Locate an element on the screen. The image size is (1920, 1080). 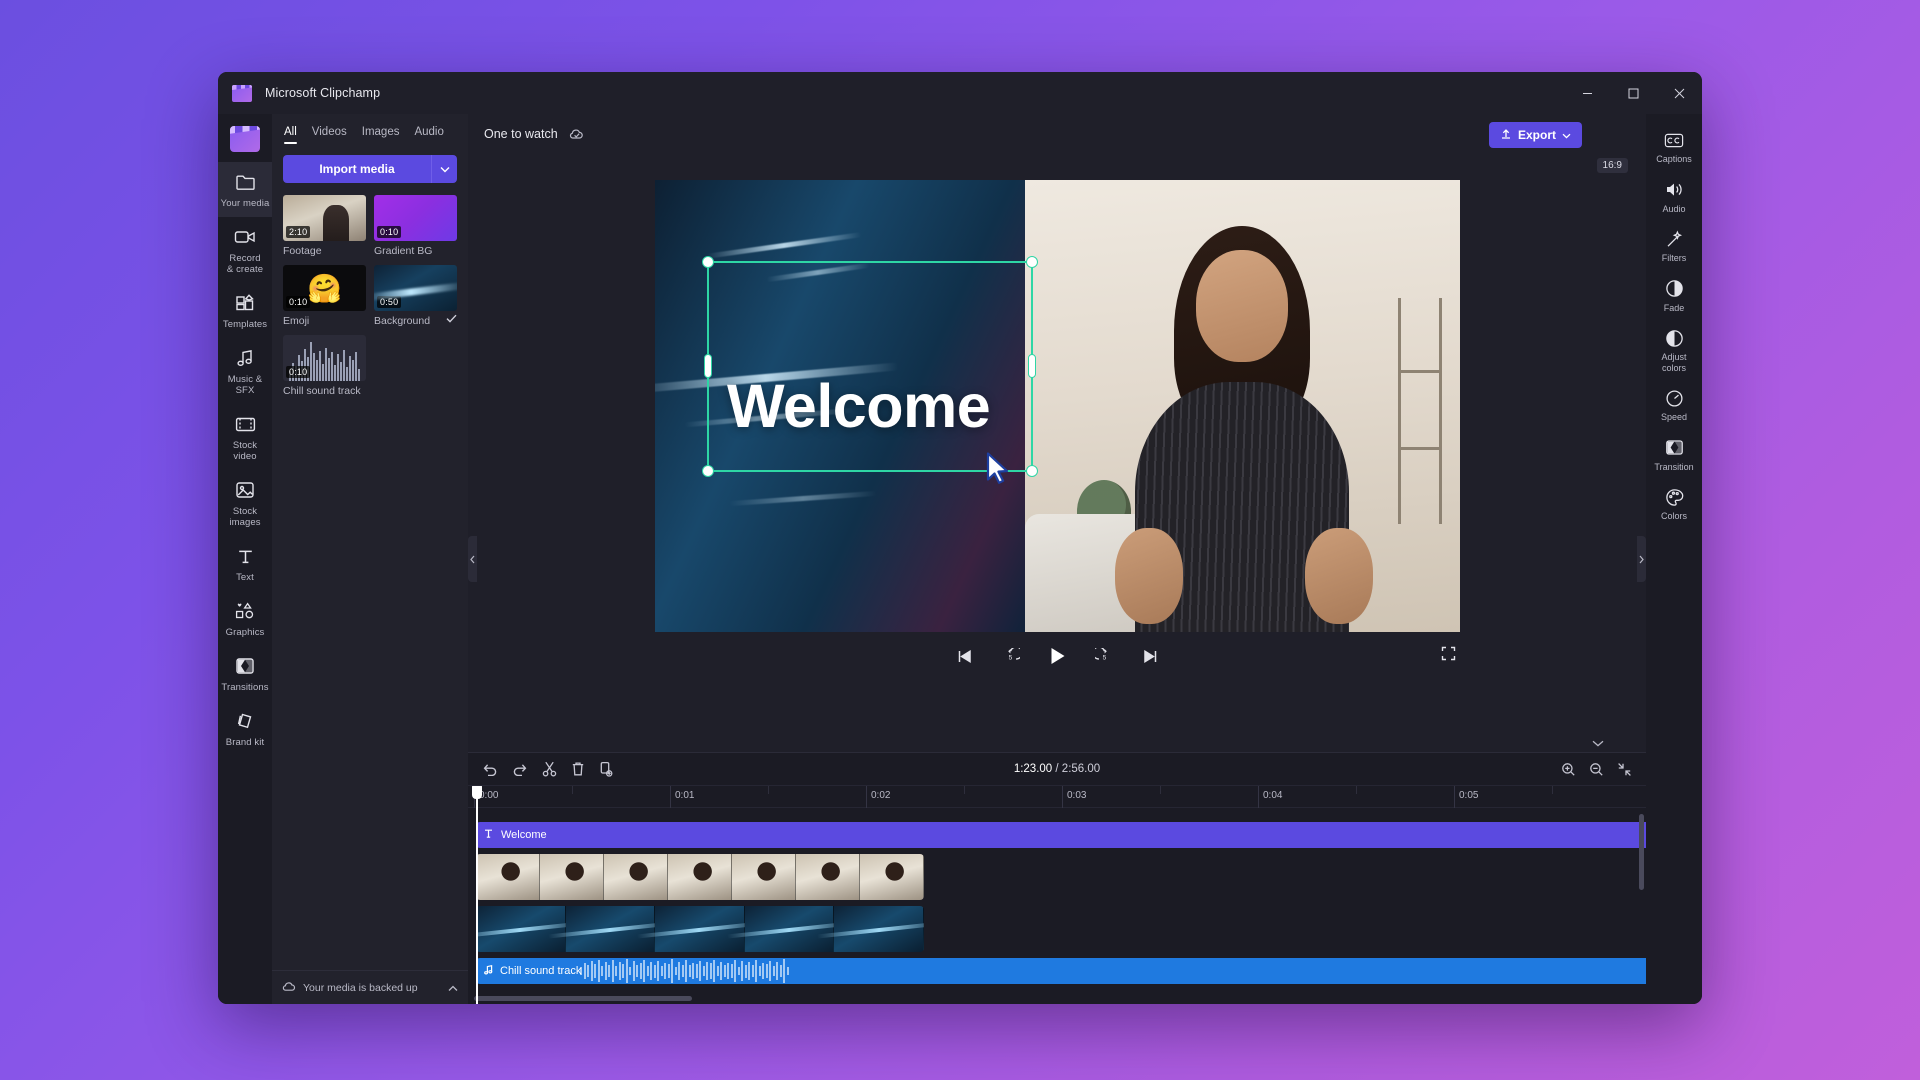
right-arm-shape is located at coordinates (1339, 576).